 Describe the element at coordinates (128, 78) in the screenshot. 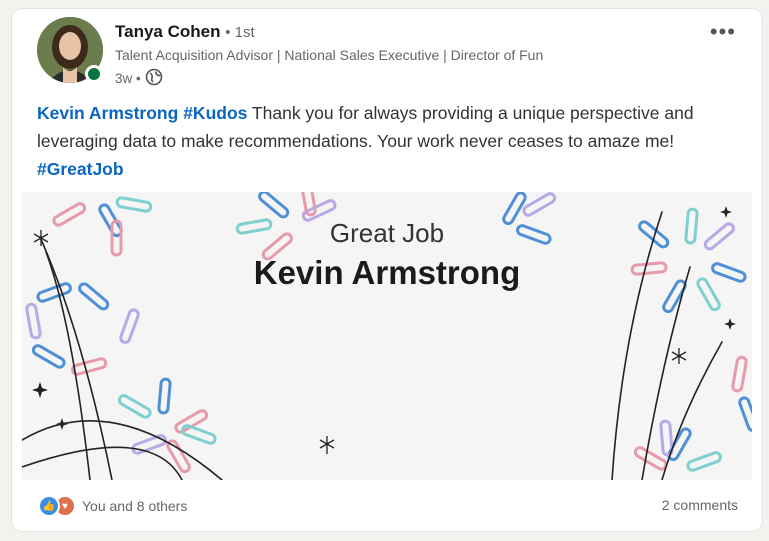

I see `post-time: 3w •` at that location.